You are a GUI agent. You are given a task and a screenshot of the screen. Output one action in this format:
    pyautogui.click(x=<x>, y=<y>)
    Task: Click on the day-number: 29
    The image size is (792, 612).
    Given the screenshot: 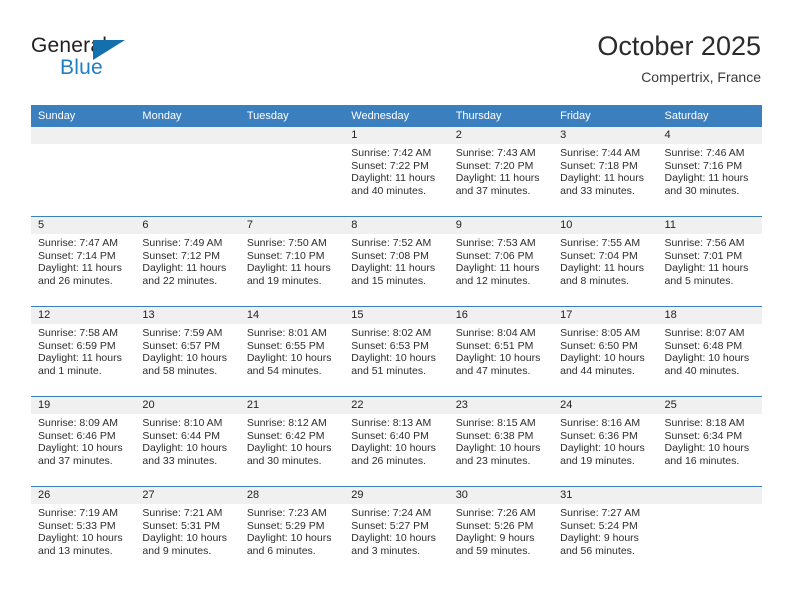 What is the action you would take?
    pyautogui.click(x=396, y=495)
    